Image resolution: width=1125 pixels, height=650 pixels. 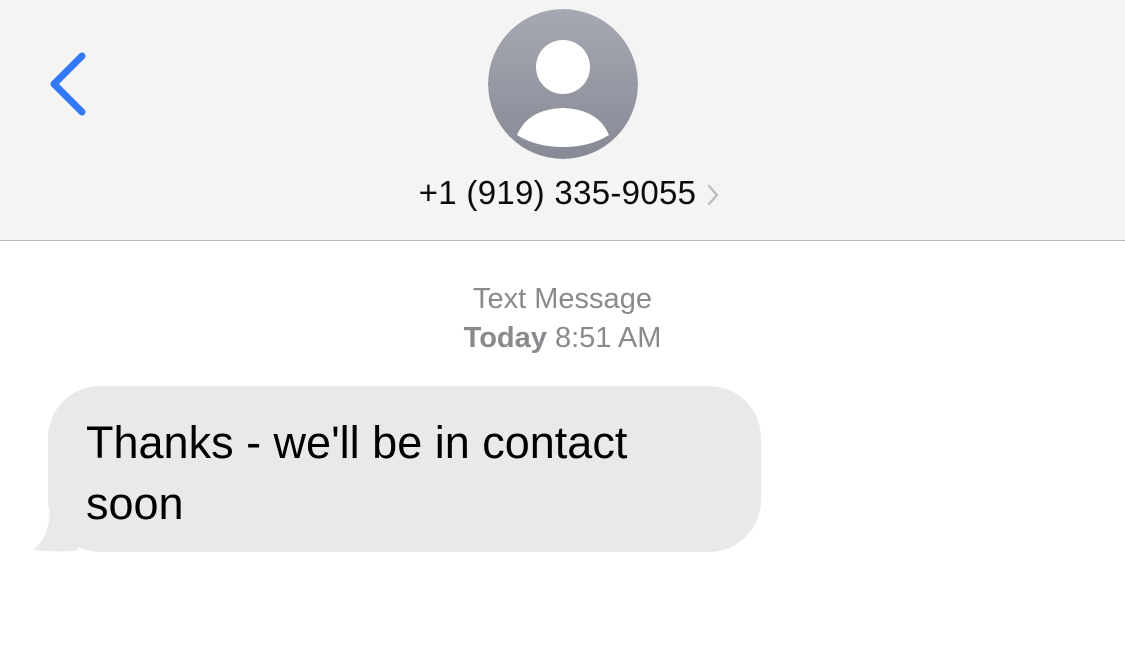 I want to click on timestamp-time: 8:51 AM, so click(x=608, y=338).